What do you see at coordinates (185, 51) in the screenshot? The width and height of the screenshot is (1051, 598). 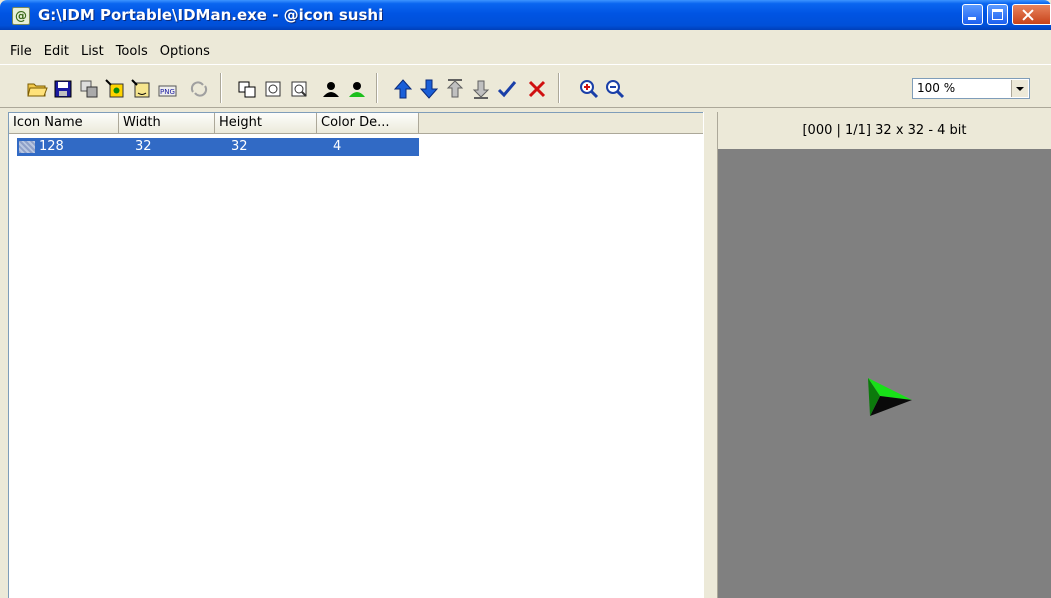 I see `menu-options: Options` at bounding box center [185, 51].